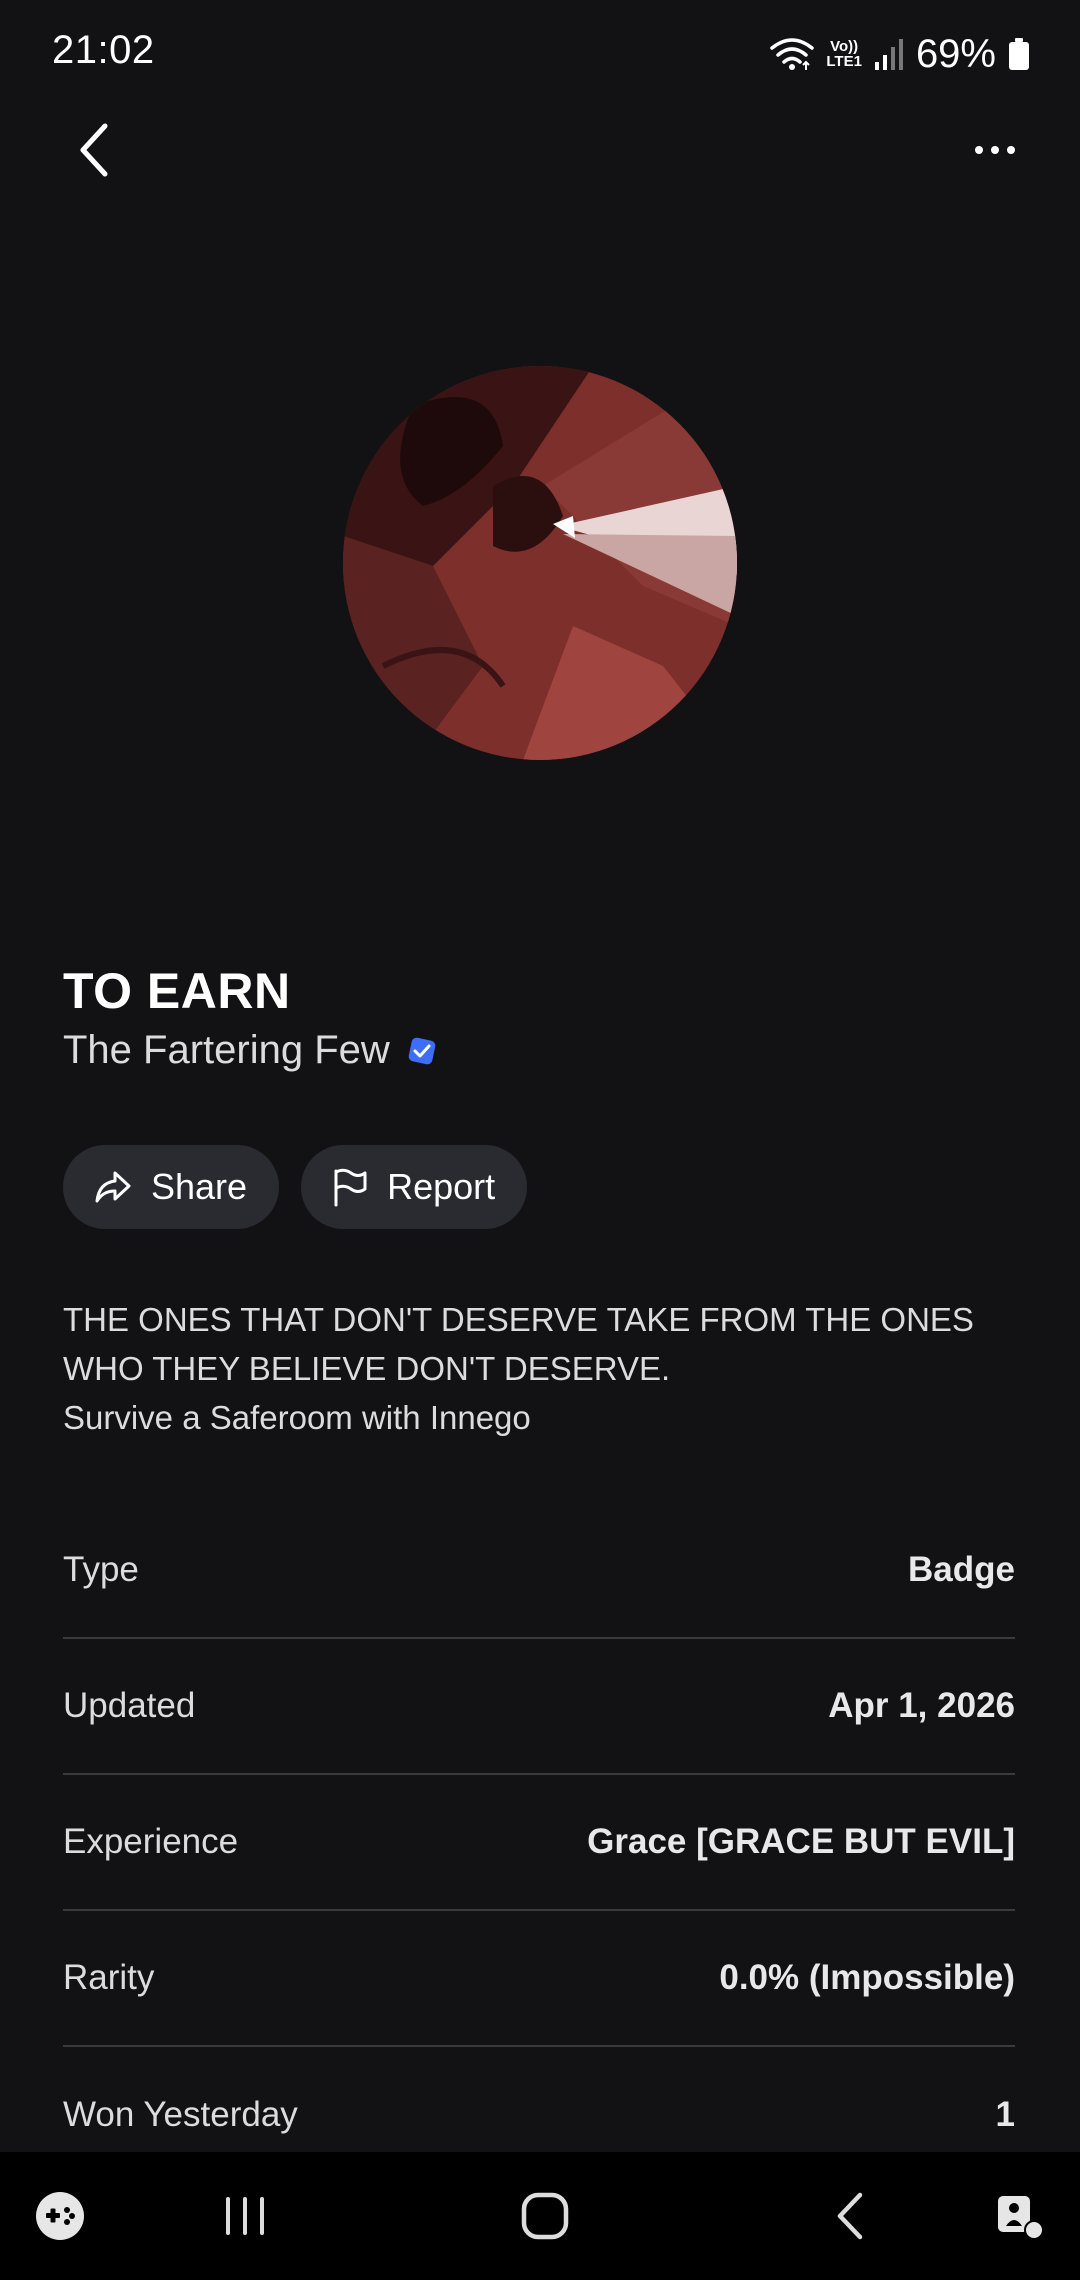 This screenshot has width=1080, height=2280. Describe the element at coordinates (539, 1979) in the screenshot. I see `detail-row-rarity: Rarity 0.0% (Impossible)` at that location.